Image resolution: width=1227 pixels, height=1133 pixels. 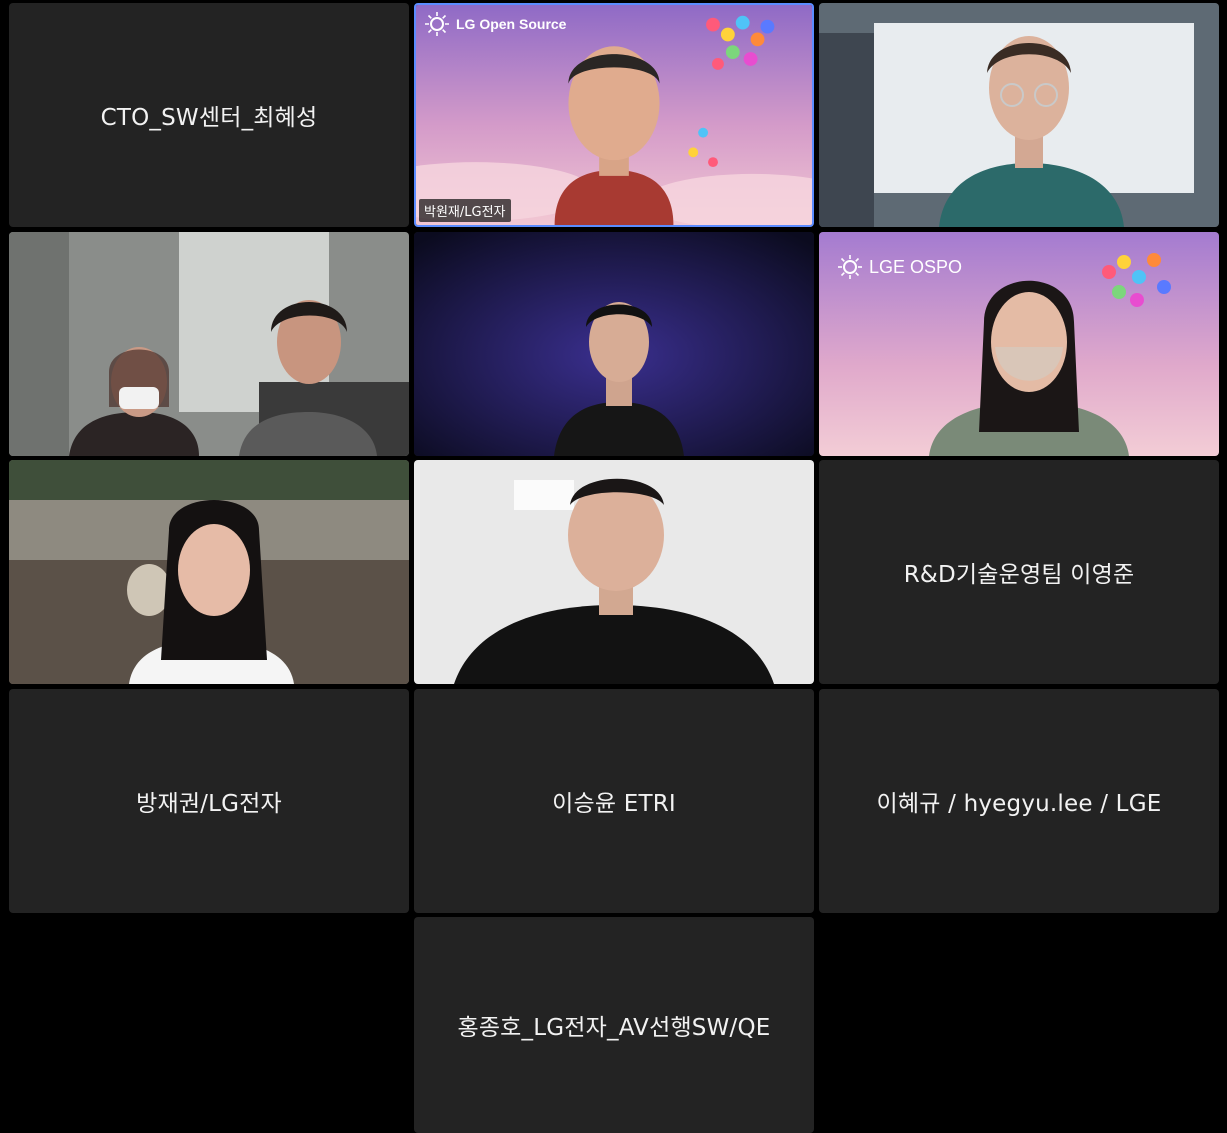 I want to click on participant-name: R&D기술운영팀 이영준, so click(x=1019, y=575).